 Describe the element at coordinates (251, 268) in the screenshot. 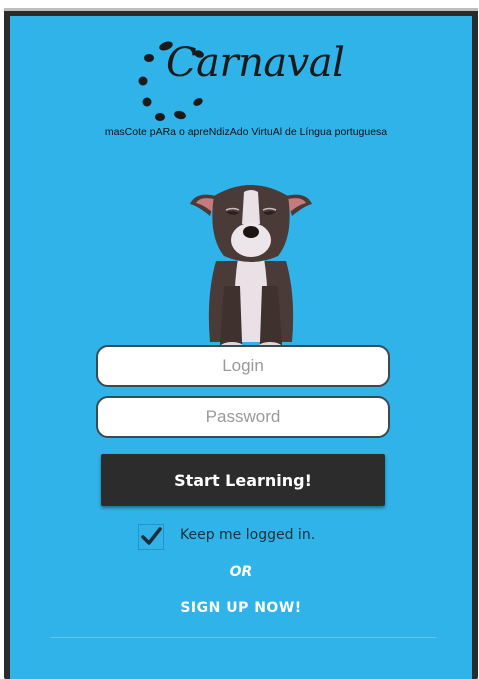

I see `dog-mascot-icon` at that location.